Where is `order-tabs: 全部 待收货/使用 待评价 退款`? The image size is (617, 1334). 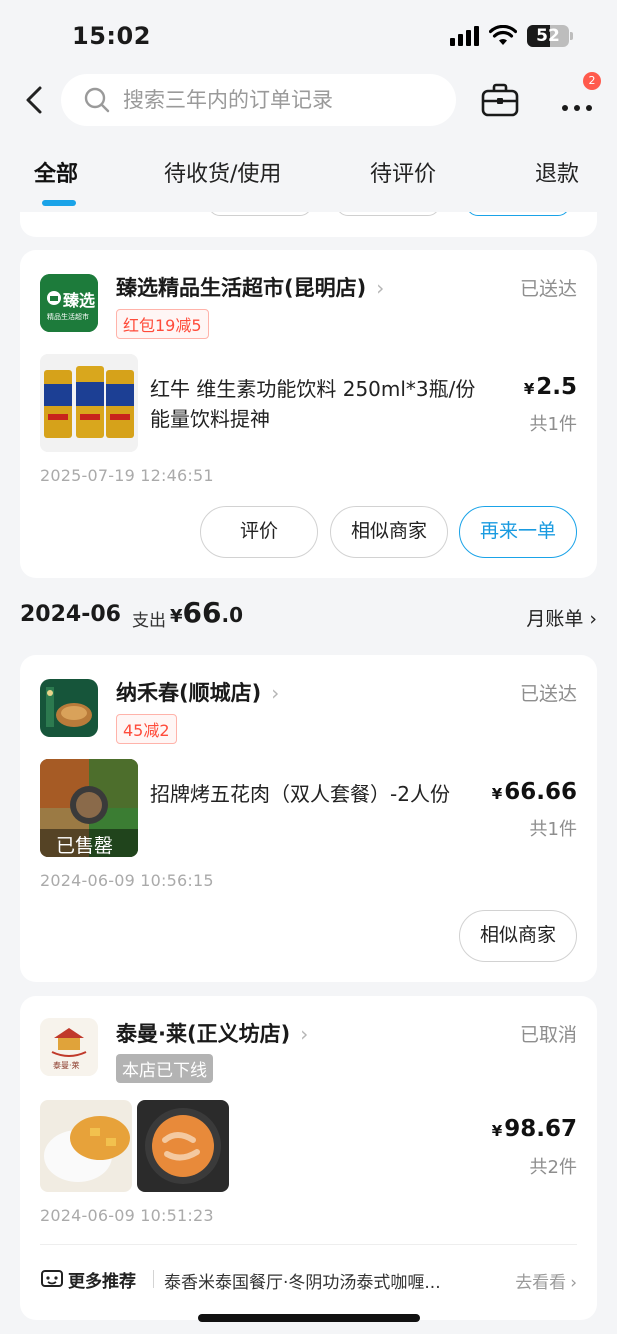 order-tabs: 全部 待收货/使用 待评价 退款 is located at coordinates (308, 175).